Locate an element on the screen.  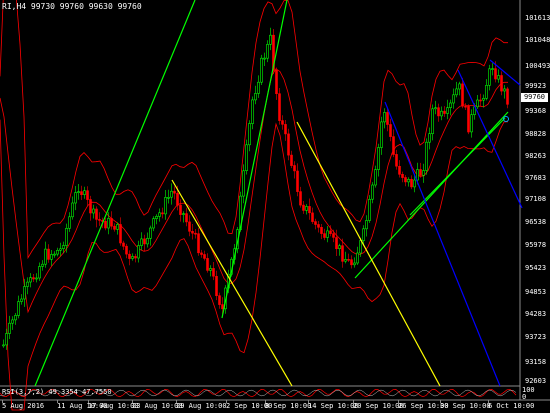
price-tick: 93158 is located at coordinates (536, 362).